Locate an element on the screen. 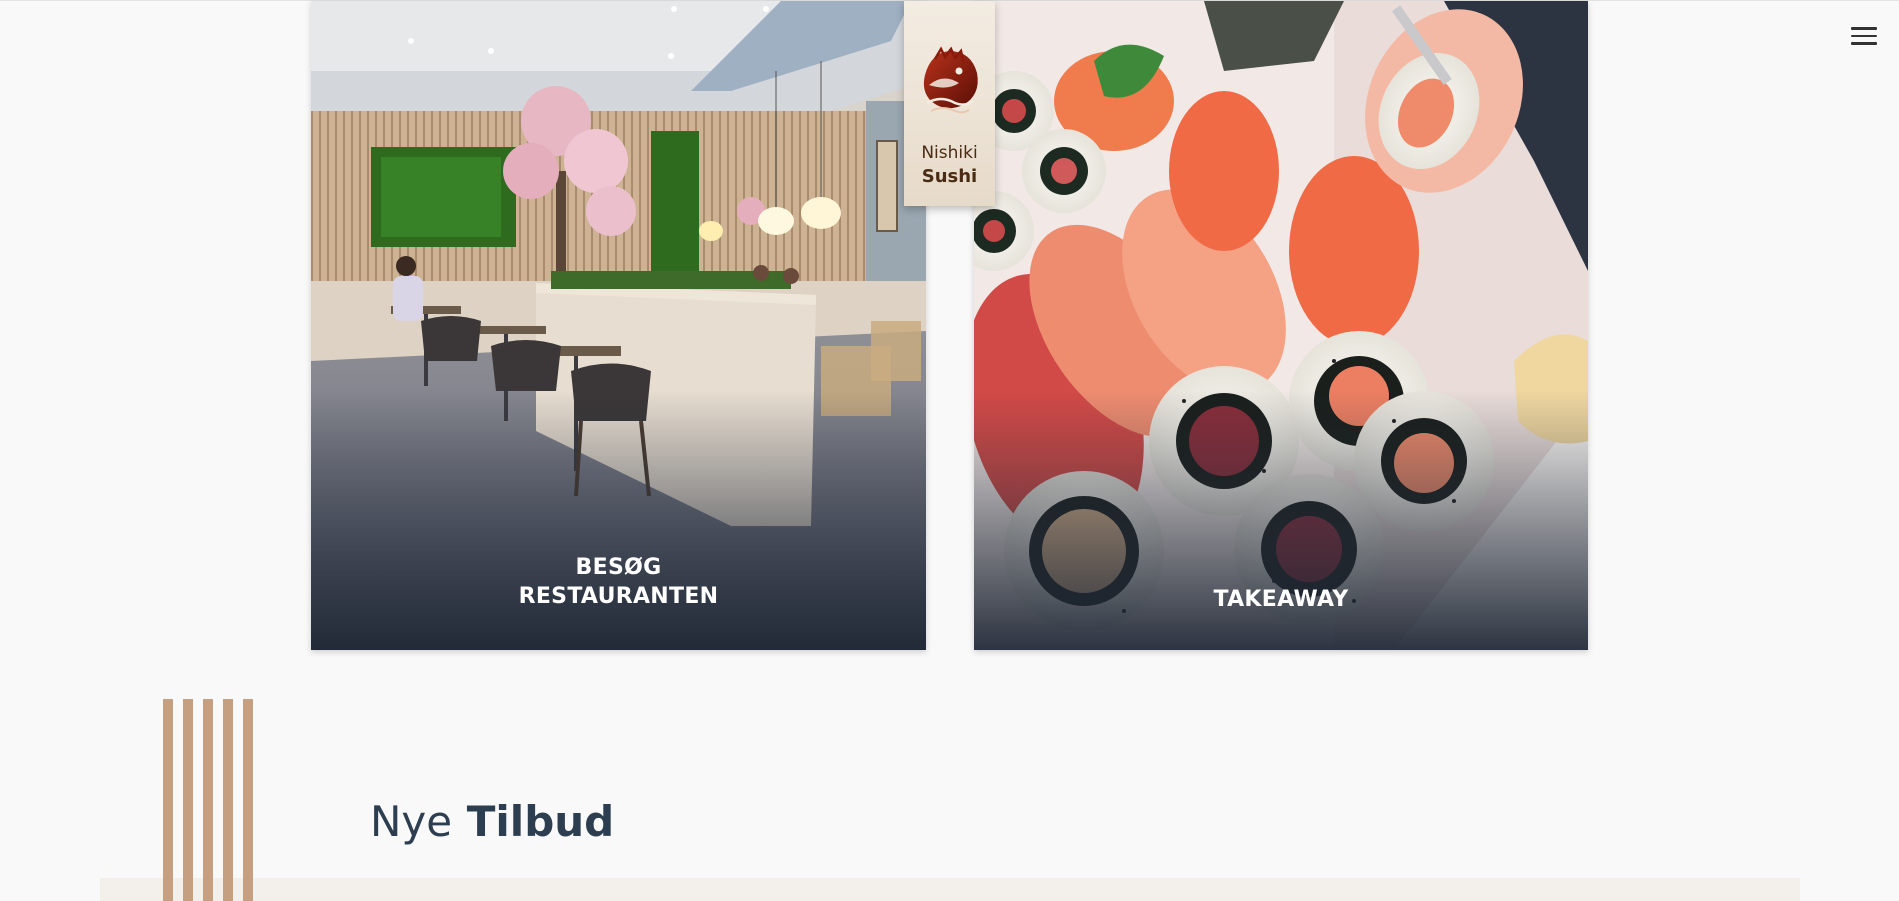  offers-heading: Nye Tilbud is located at coordinates (492, 821).